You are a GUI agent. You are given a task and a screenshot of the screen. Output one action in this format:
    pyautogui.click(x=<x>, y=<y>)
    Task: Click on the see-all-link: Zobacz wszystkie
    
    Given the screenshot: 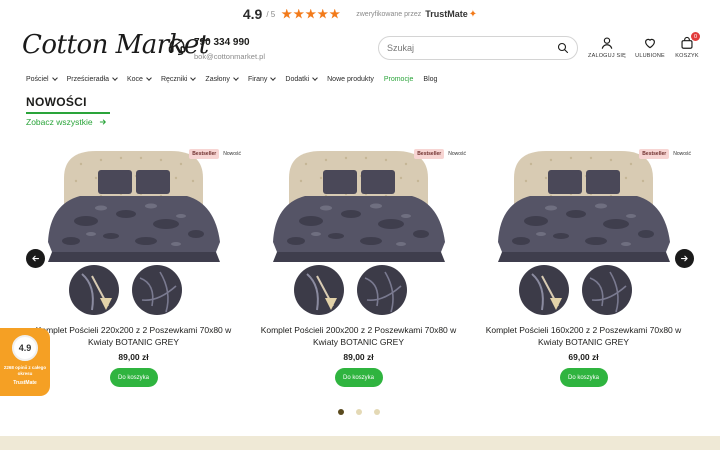 What is the action you would take?
    pyautogui.click(x=66, y=122)
    